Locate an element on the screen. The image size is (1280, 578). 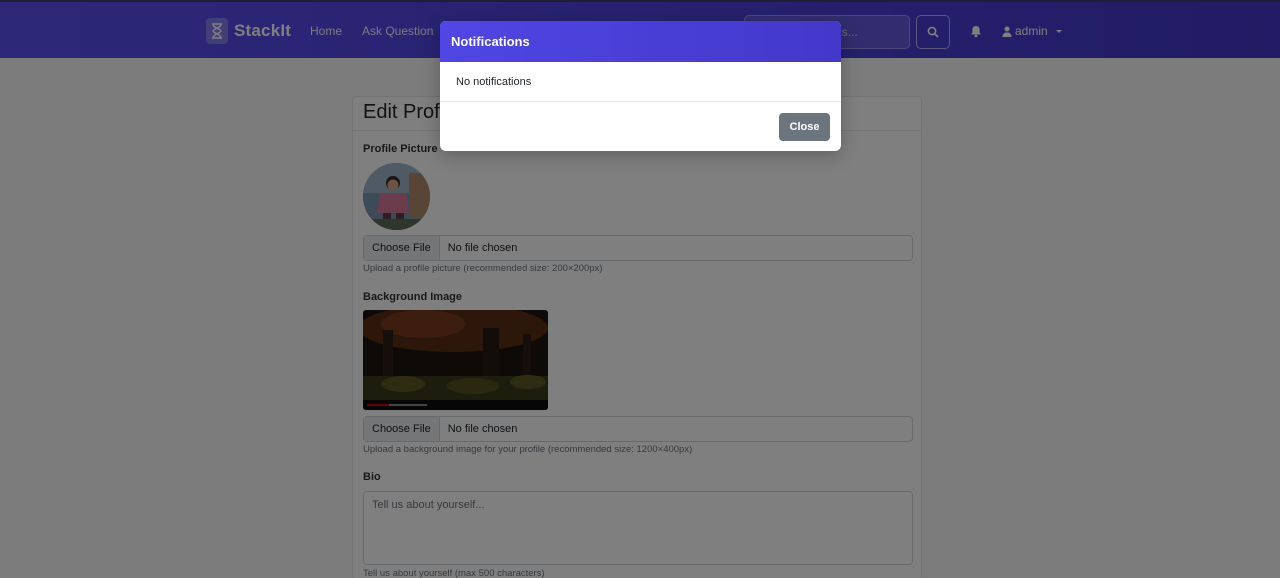
modal-title: Notifications is located at coordinates (490, 41).